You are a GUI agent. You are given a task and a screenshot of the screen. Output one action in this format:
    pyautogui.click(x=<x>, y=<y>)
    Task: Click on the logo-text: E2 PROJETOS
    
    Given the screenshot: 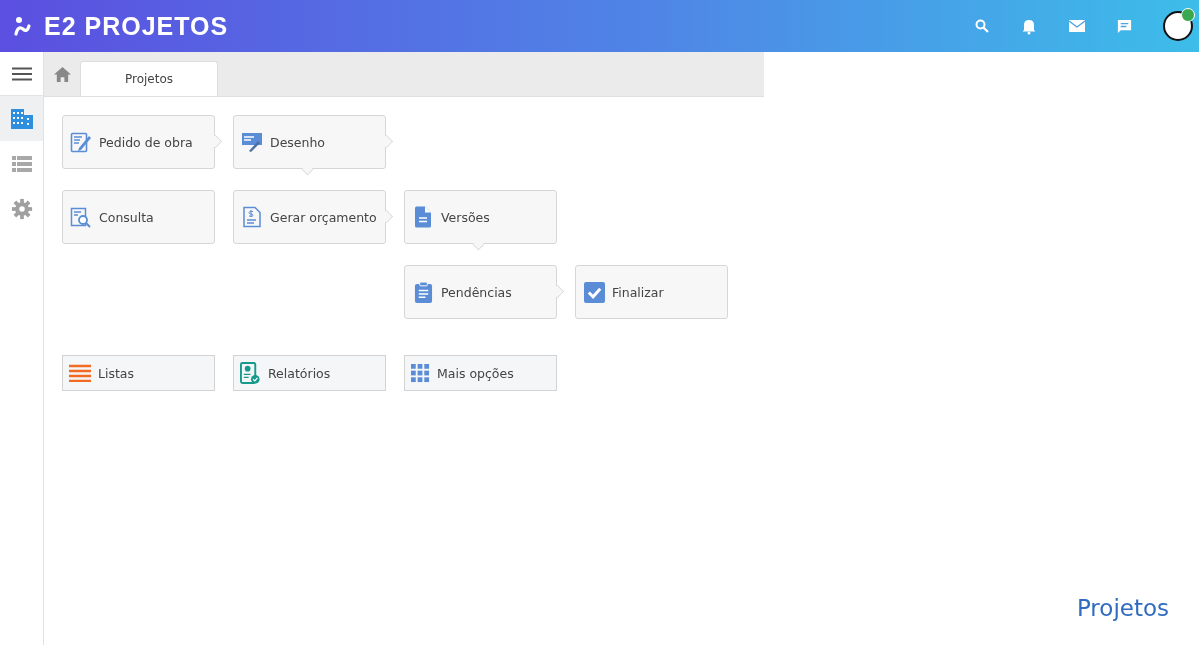 What is the action you would take?
    pyautogui.click(x=136, y=26)
    